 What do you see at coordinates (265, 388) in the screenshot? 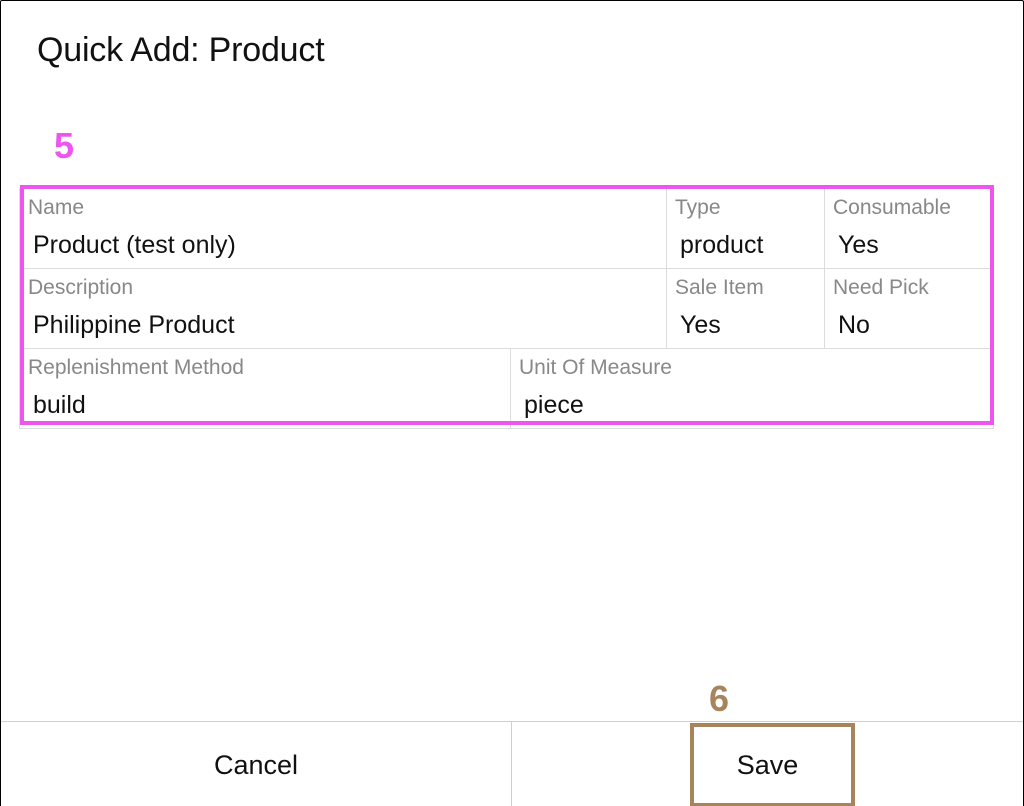
I see `replenishment-method-field: Replenishment Method build` at bounding box center [265, 388].